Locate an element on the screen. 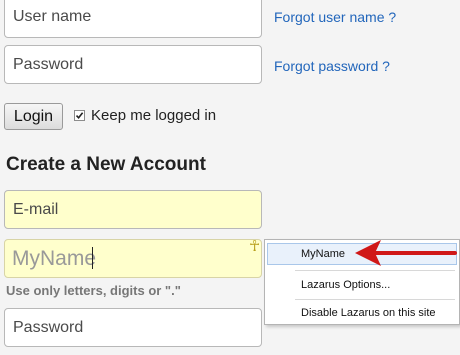 The height and width of the screenshot is (355, 460). text-cursor is located at coordinates (92, 258).